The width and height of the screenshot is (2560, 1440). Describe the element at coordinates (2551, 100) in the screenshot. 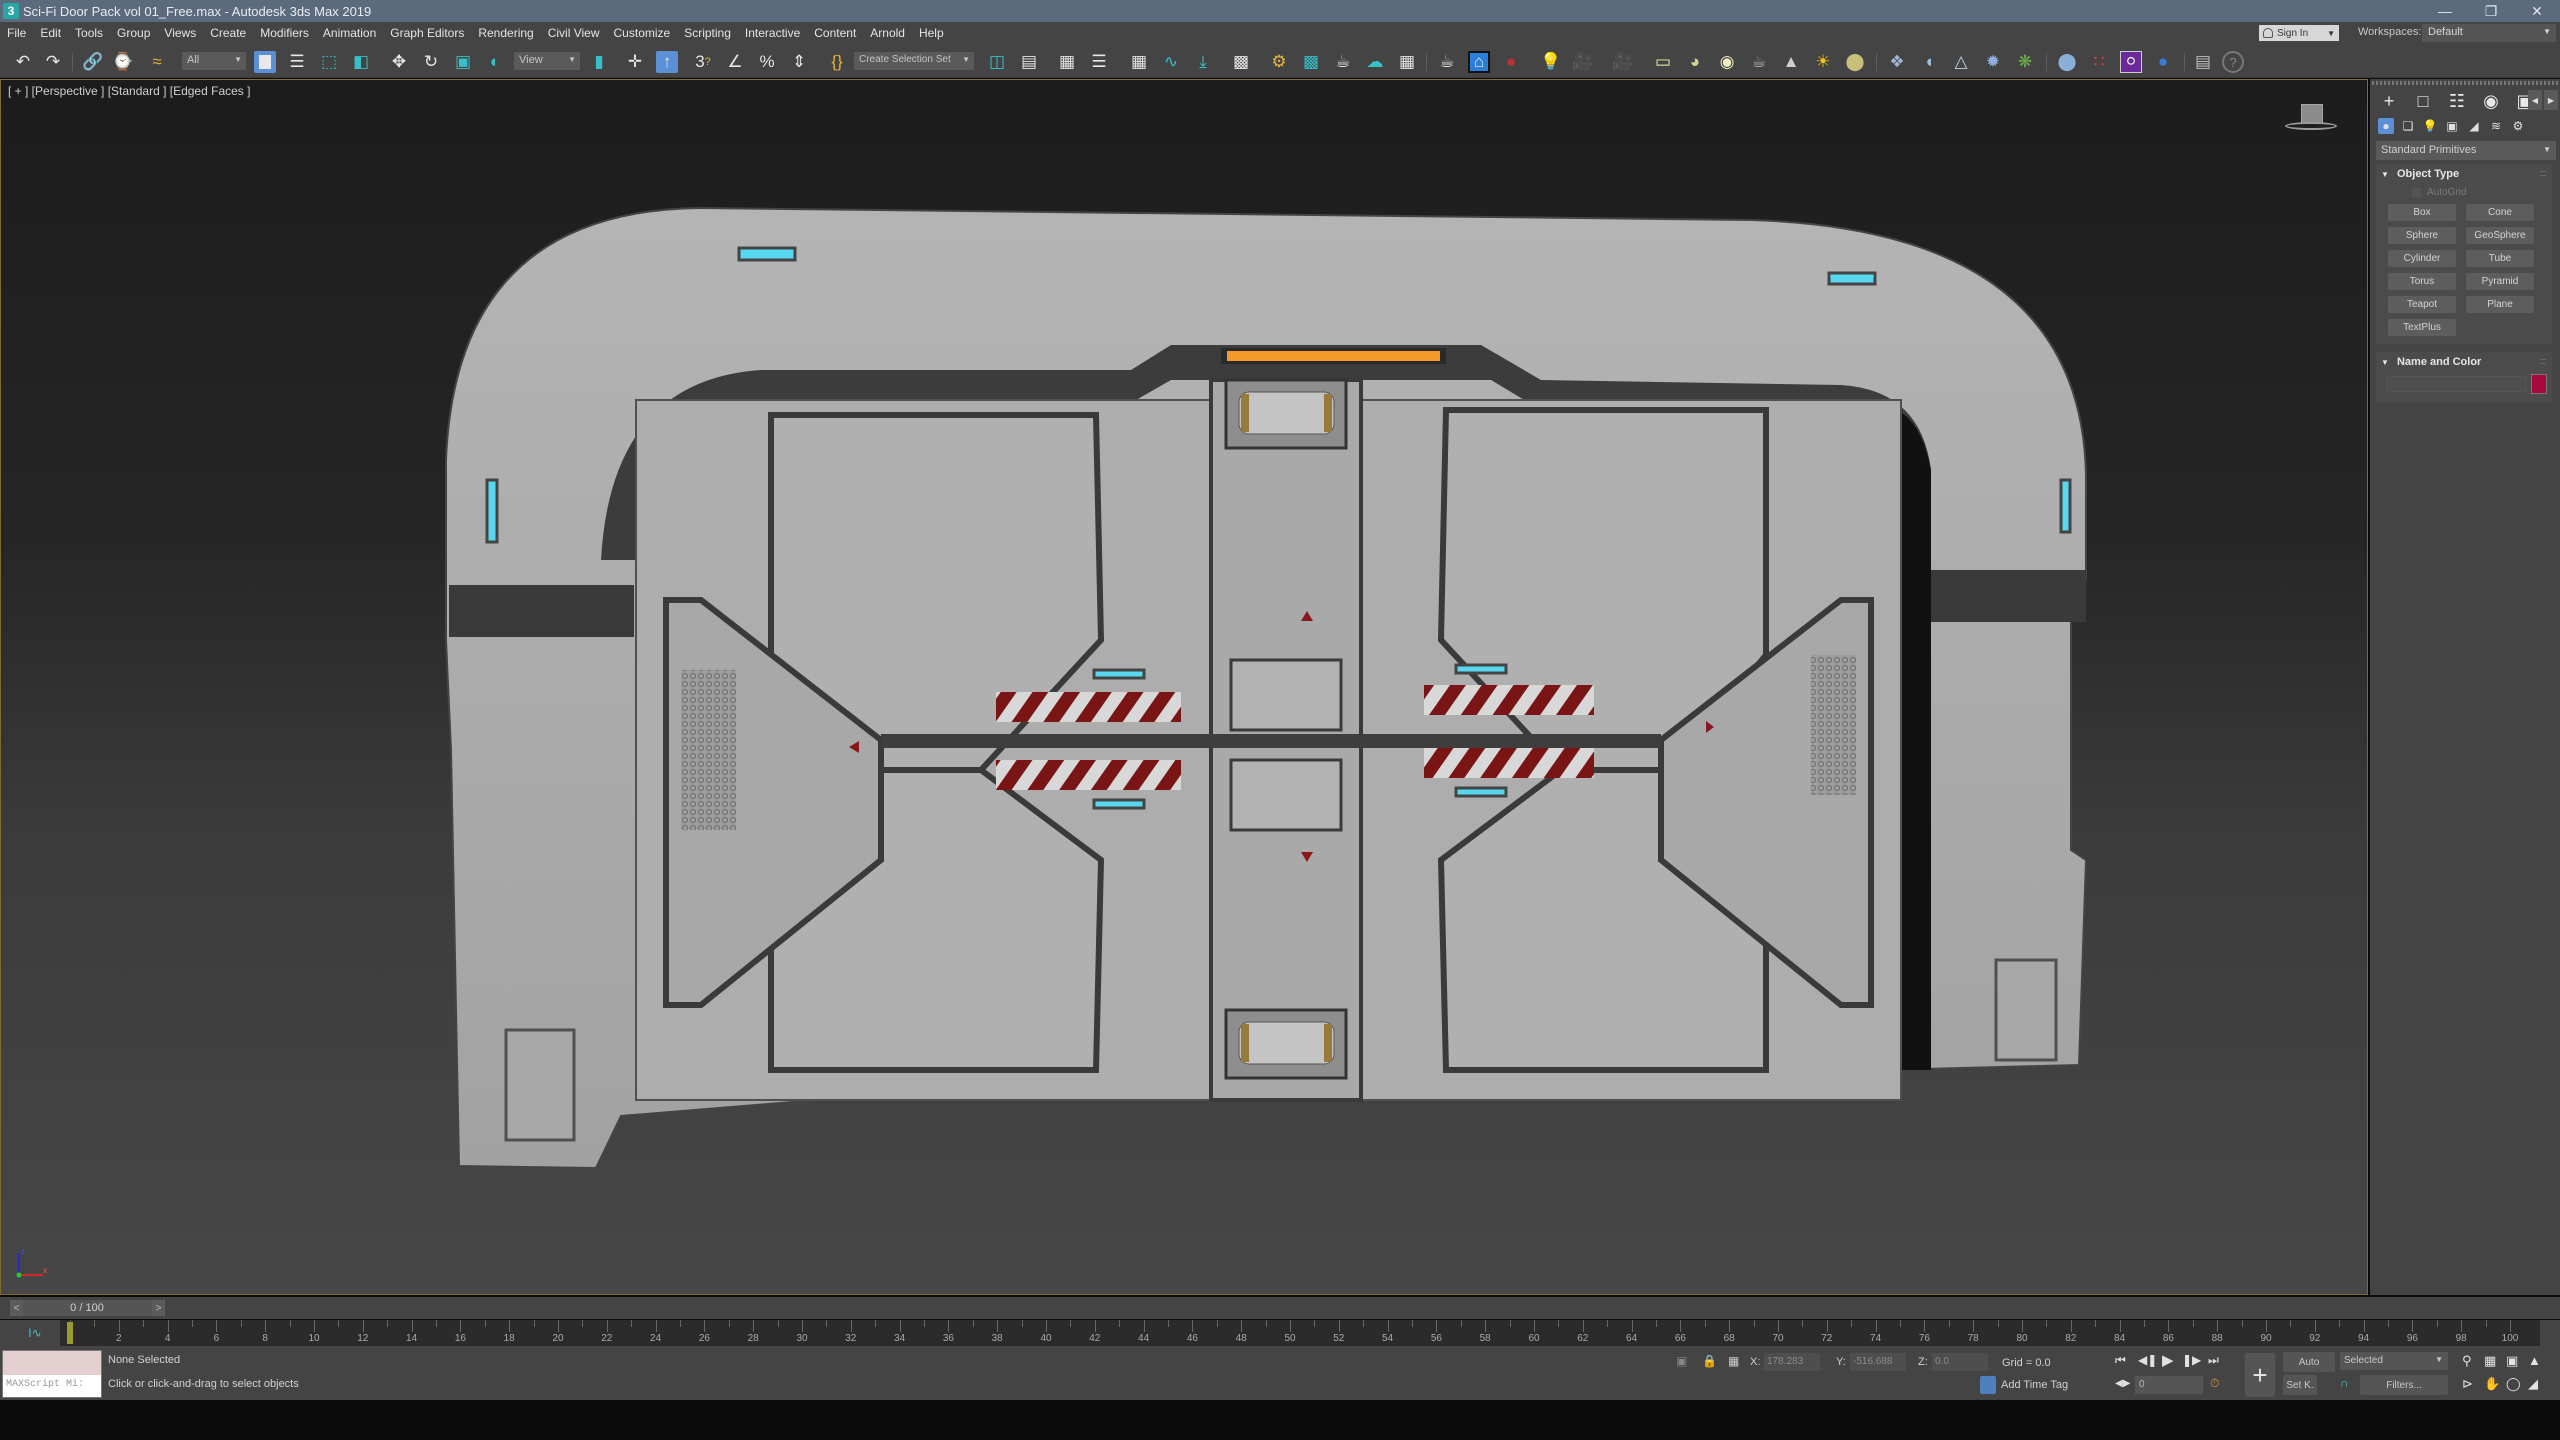

I see `scroll-right-icon: ▶` at that location.